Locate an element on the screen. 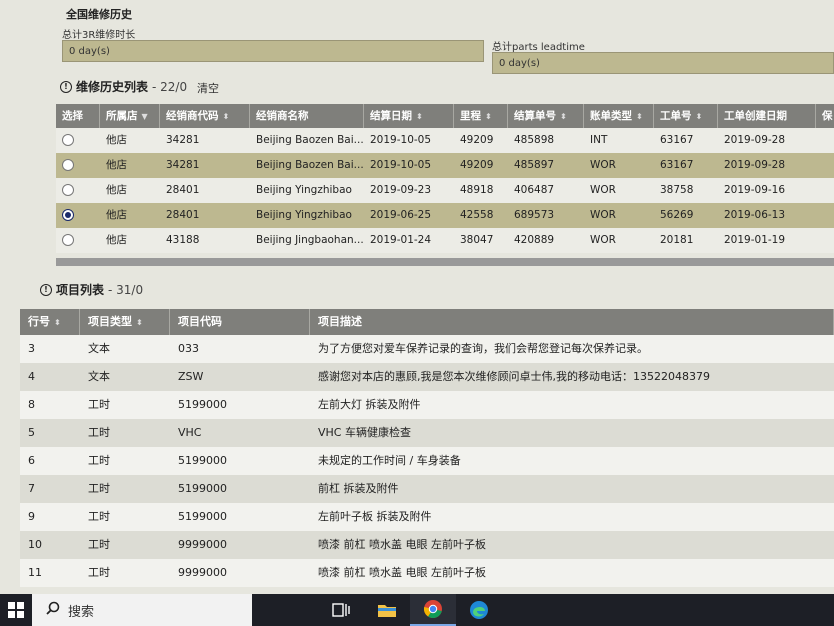 Image resolution: width=834 pixels, height=626 pixels. edge-icon is located at coordinates (479, 610).